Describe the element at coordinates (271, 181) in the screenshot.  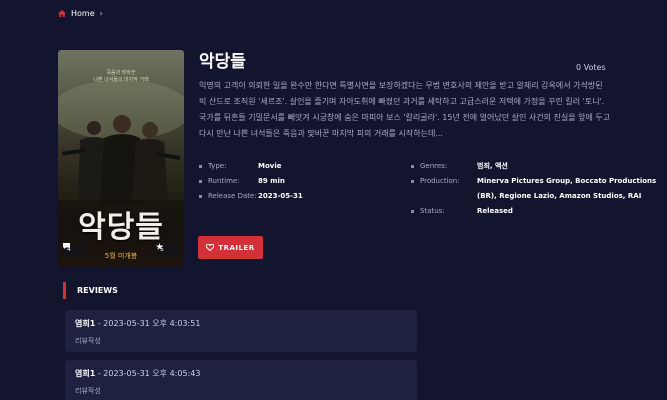
I see `info-value: 89 min` at that location.